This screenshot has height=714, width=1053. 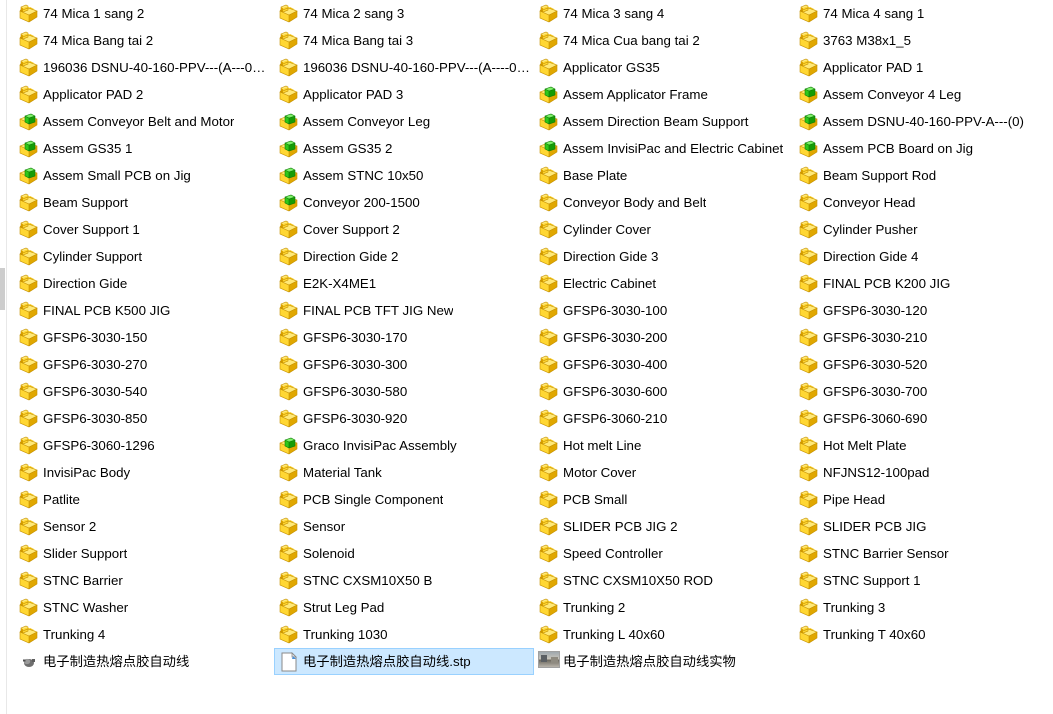 I want to click on file-list-item: Material Tank, so click(x=404, y=472).